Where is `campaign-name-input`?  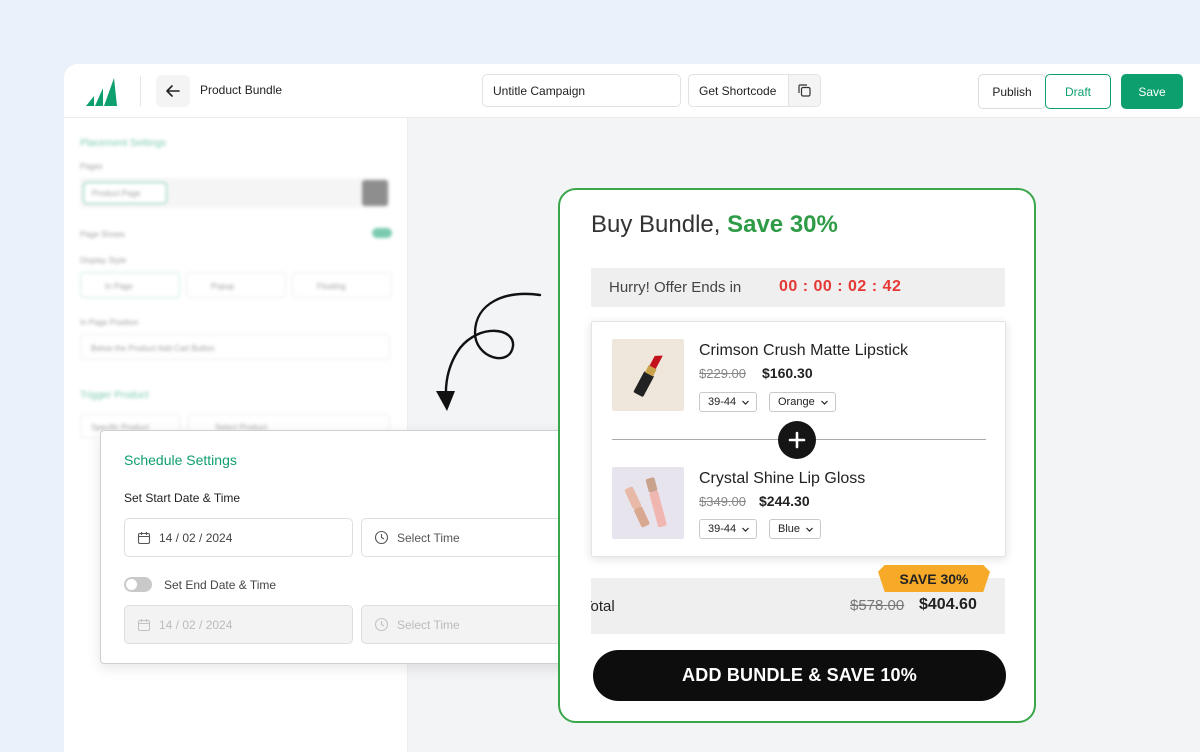 campaign-name-input is located at coordinates (581, 90).